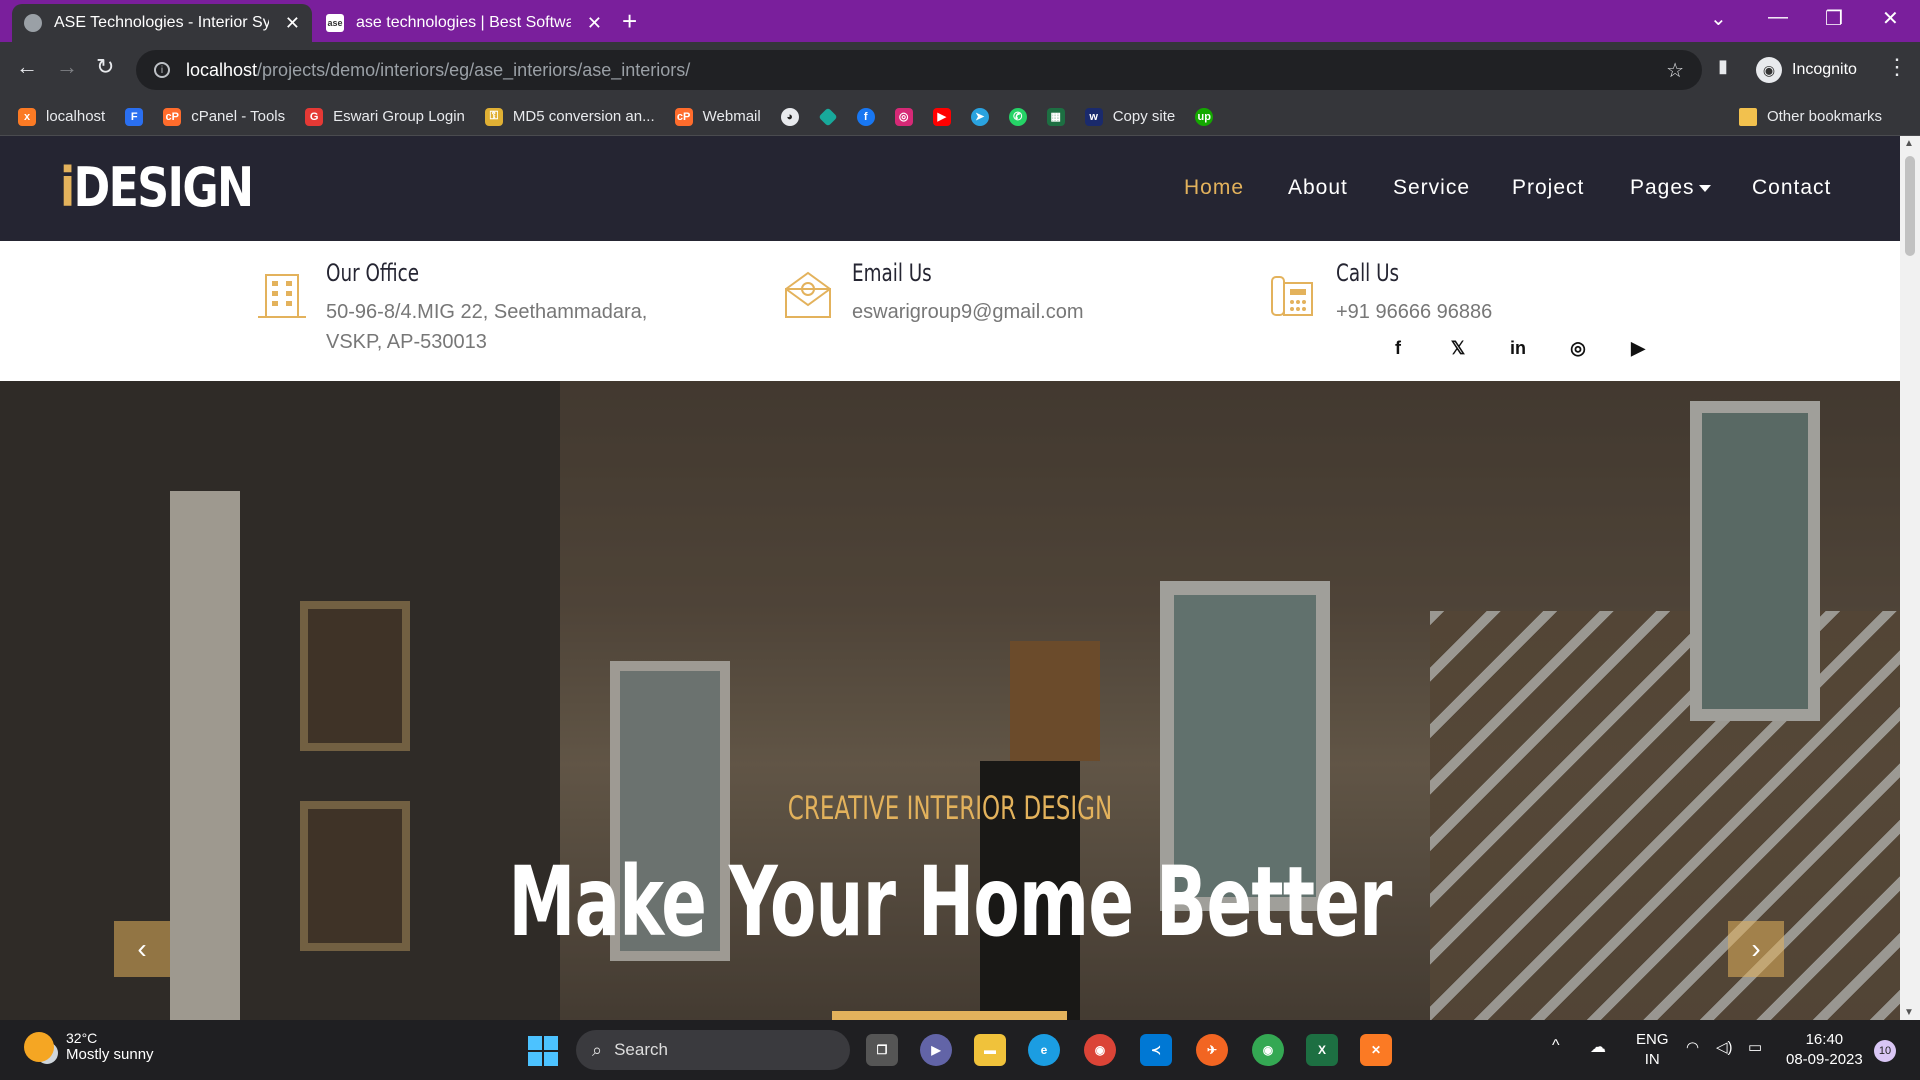 This screenshot has height=1080, width=1920. I want to click on incognito-icon: ◉, so click(1769, 70).